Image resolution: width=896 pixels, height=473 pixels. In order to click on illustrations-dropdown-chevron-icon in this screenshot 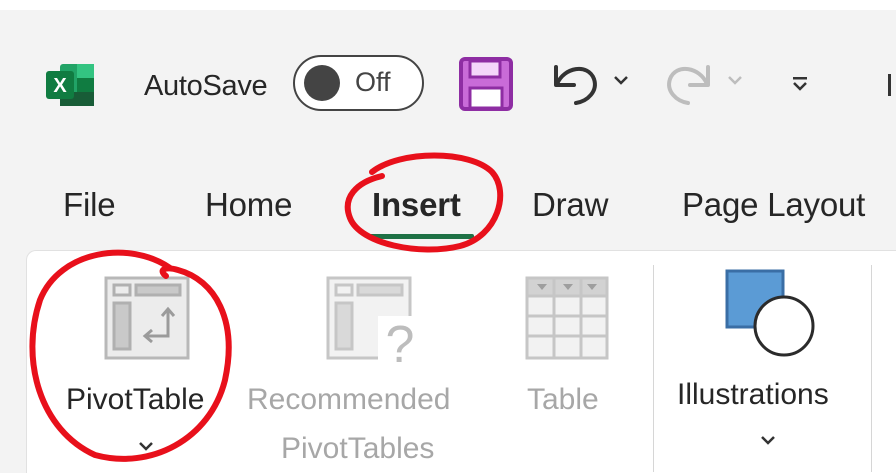, I will do `click(768, 440)`.